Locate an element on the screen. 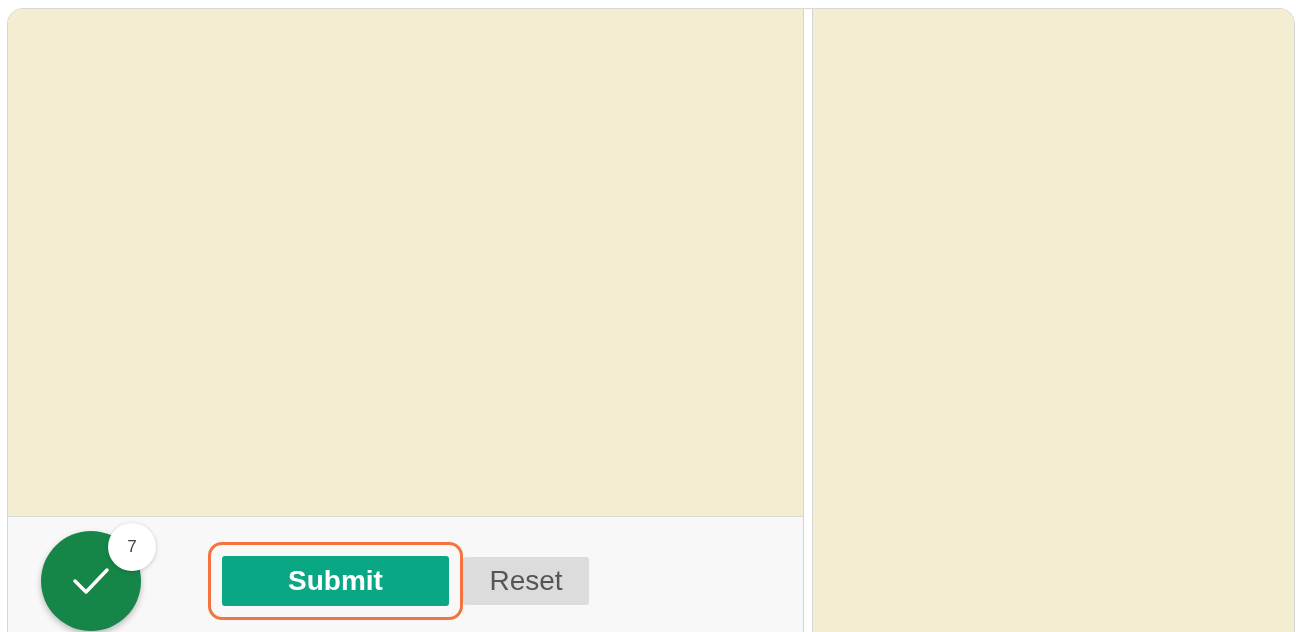 Image resolution: width=1296 pixels, height=632 pixels. submit-button: Submit is located at coordinates (335, 580).